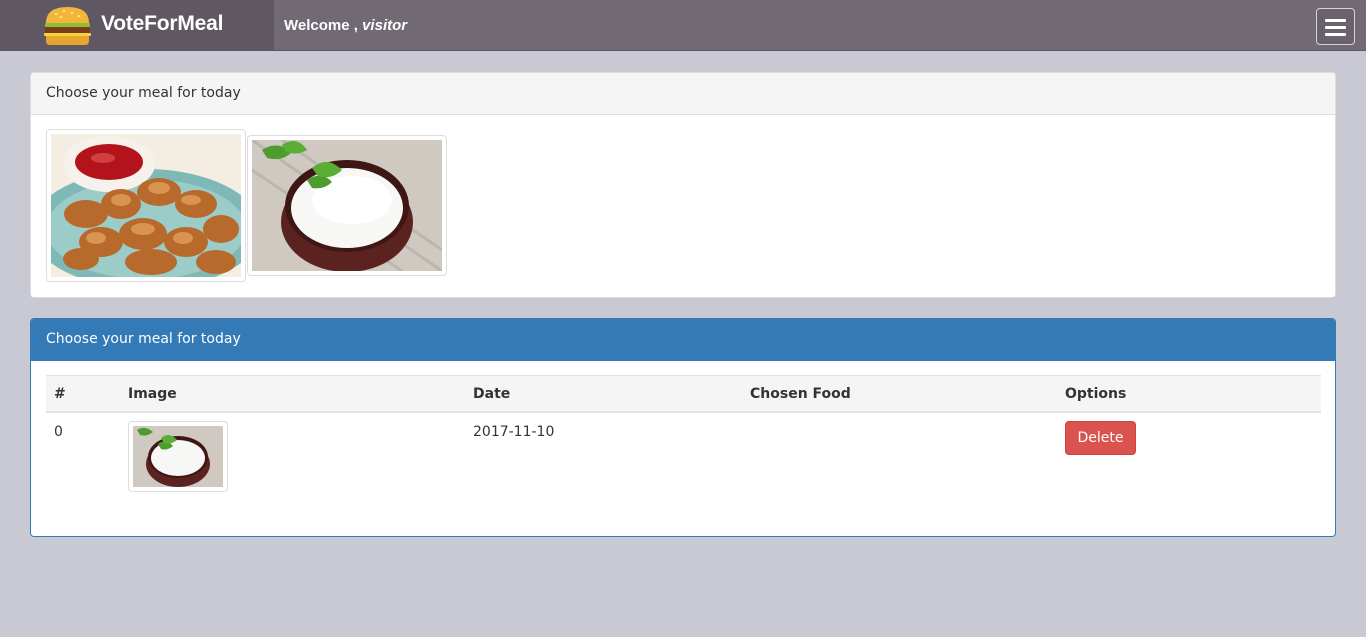 This screenshot has height=637, width=1366. Describe the element at coordinates (385, 25) in the screenshot. I see `username: visitor` at that location.